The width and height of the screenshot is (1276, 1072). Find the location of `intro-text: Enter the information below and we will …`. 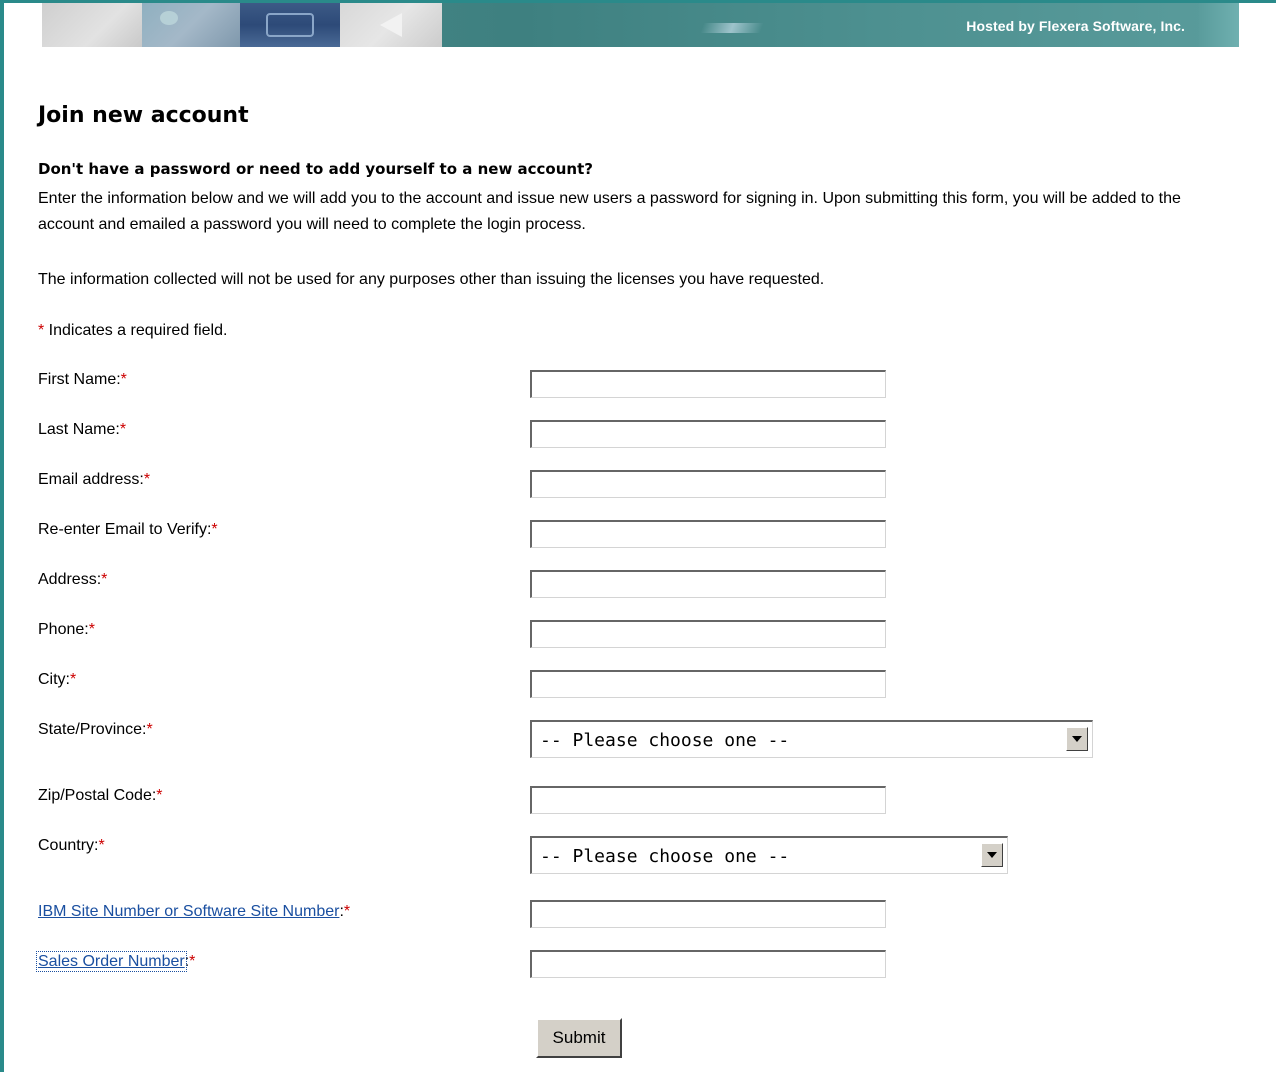

intro-text: Enter the information below and we will … is located at coordinates (609, 211).